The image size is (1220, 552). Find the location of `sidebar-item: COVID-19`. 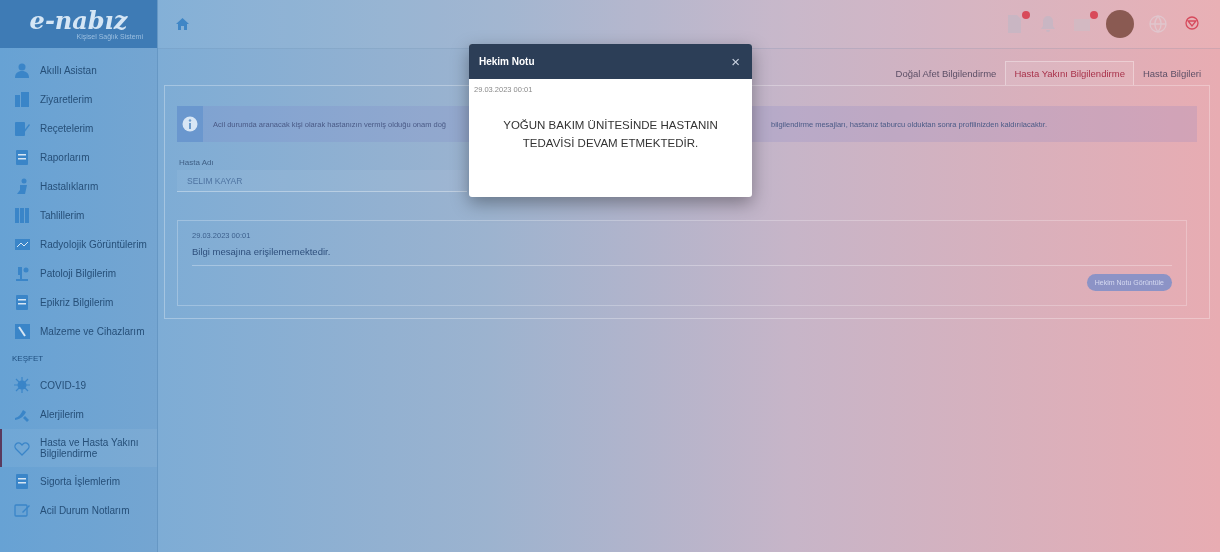

sidebar-item: COVID-19 is located at coordinates (78, 385).